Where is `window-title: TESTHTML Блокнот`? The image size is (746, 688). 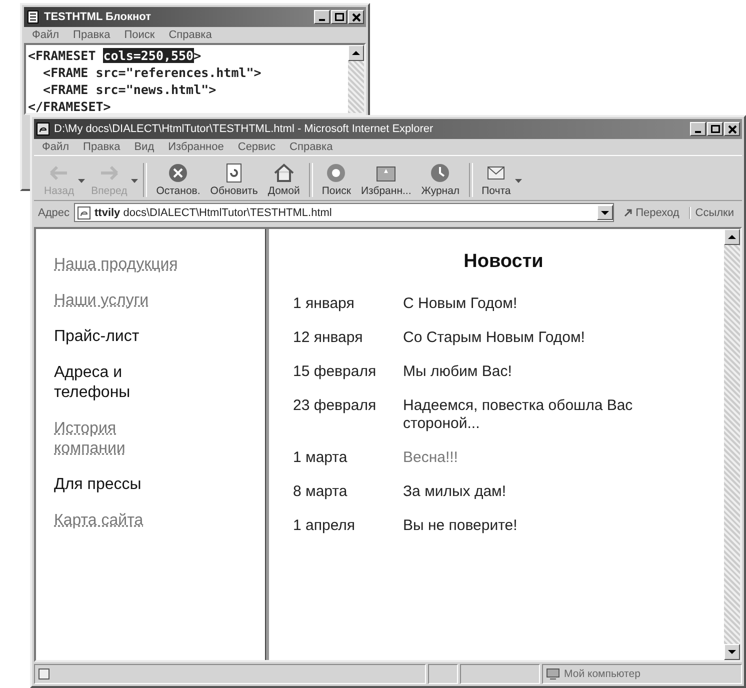
window-title: TESTHTML Блокнот is located at coordinates (98, 17).